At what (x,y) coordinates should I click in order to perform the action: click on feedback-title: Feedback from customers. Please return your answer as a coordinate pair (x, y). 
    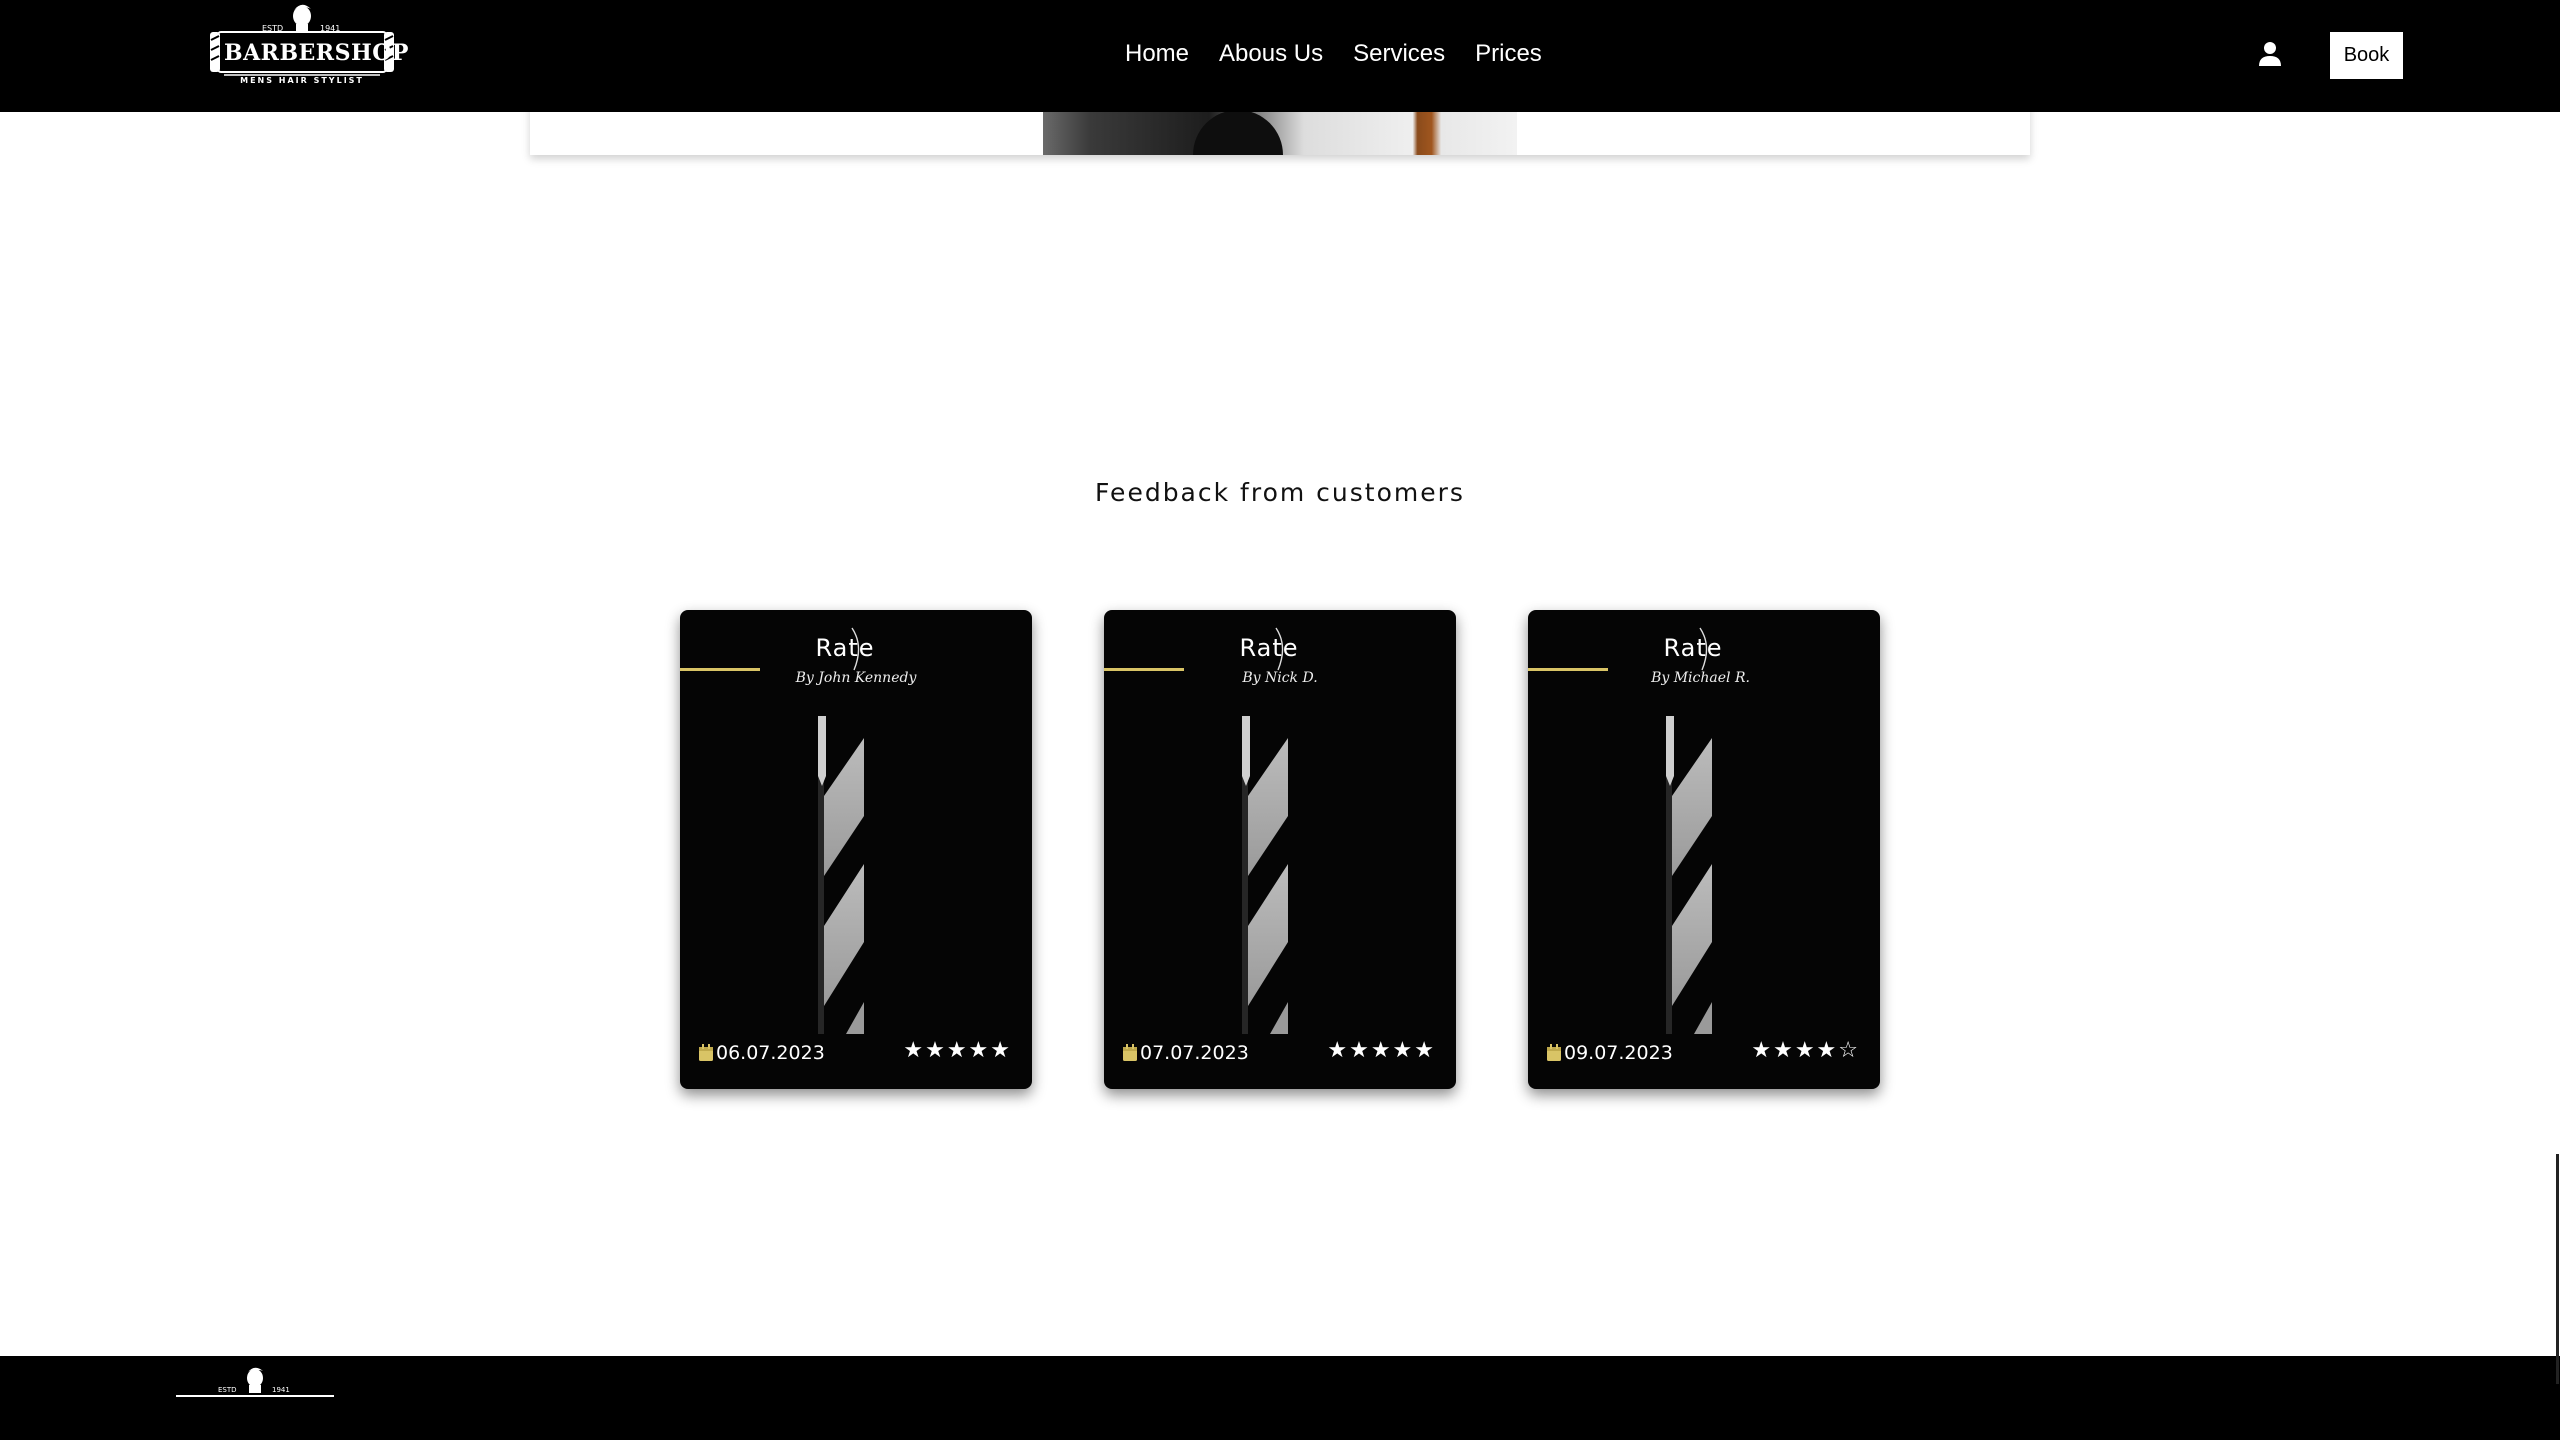
    Looking at the image, I should click on (1280, 492).